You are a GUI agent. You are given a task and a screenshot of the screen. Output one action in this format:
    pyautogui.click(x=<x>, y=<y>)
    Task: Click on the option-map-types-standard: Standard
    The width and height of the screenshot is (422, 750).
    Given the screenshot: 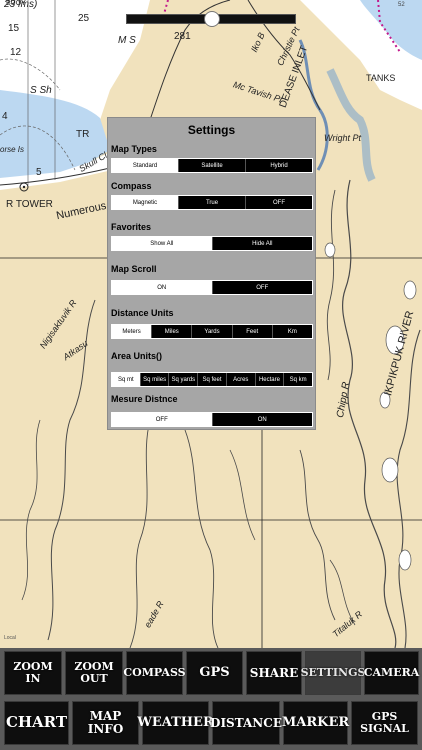 What is the action you would take?
    pyautogui.click(x=145, y=165)
    